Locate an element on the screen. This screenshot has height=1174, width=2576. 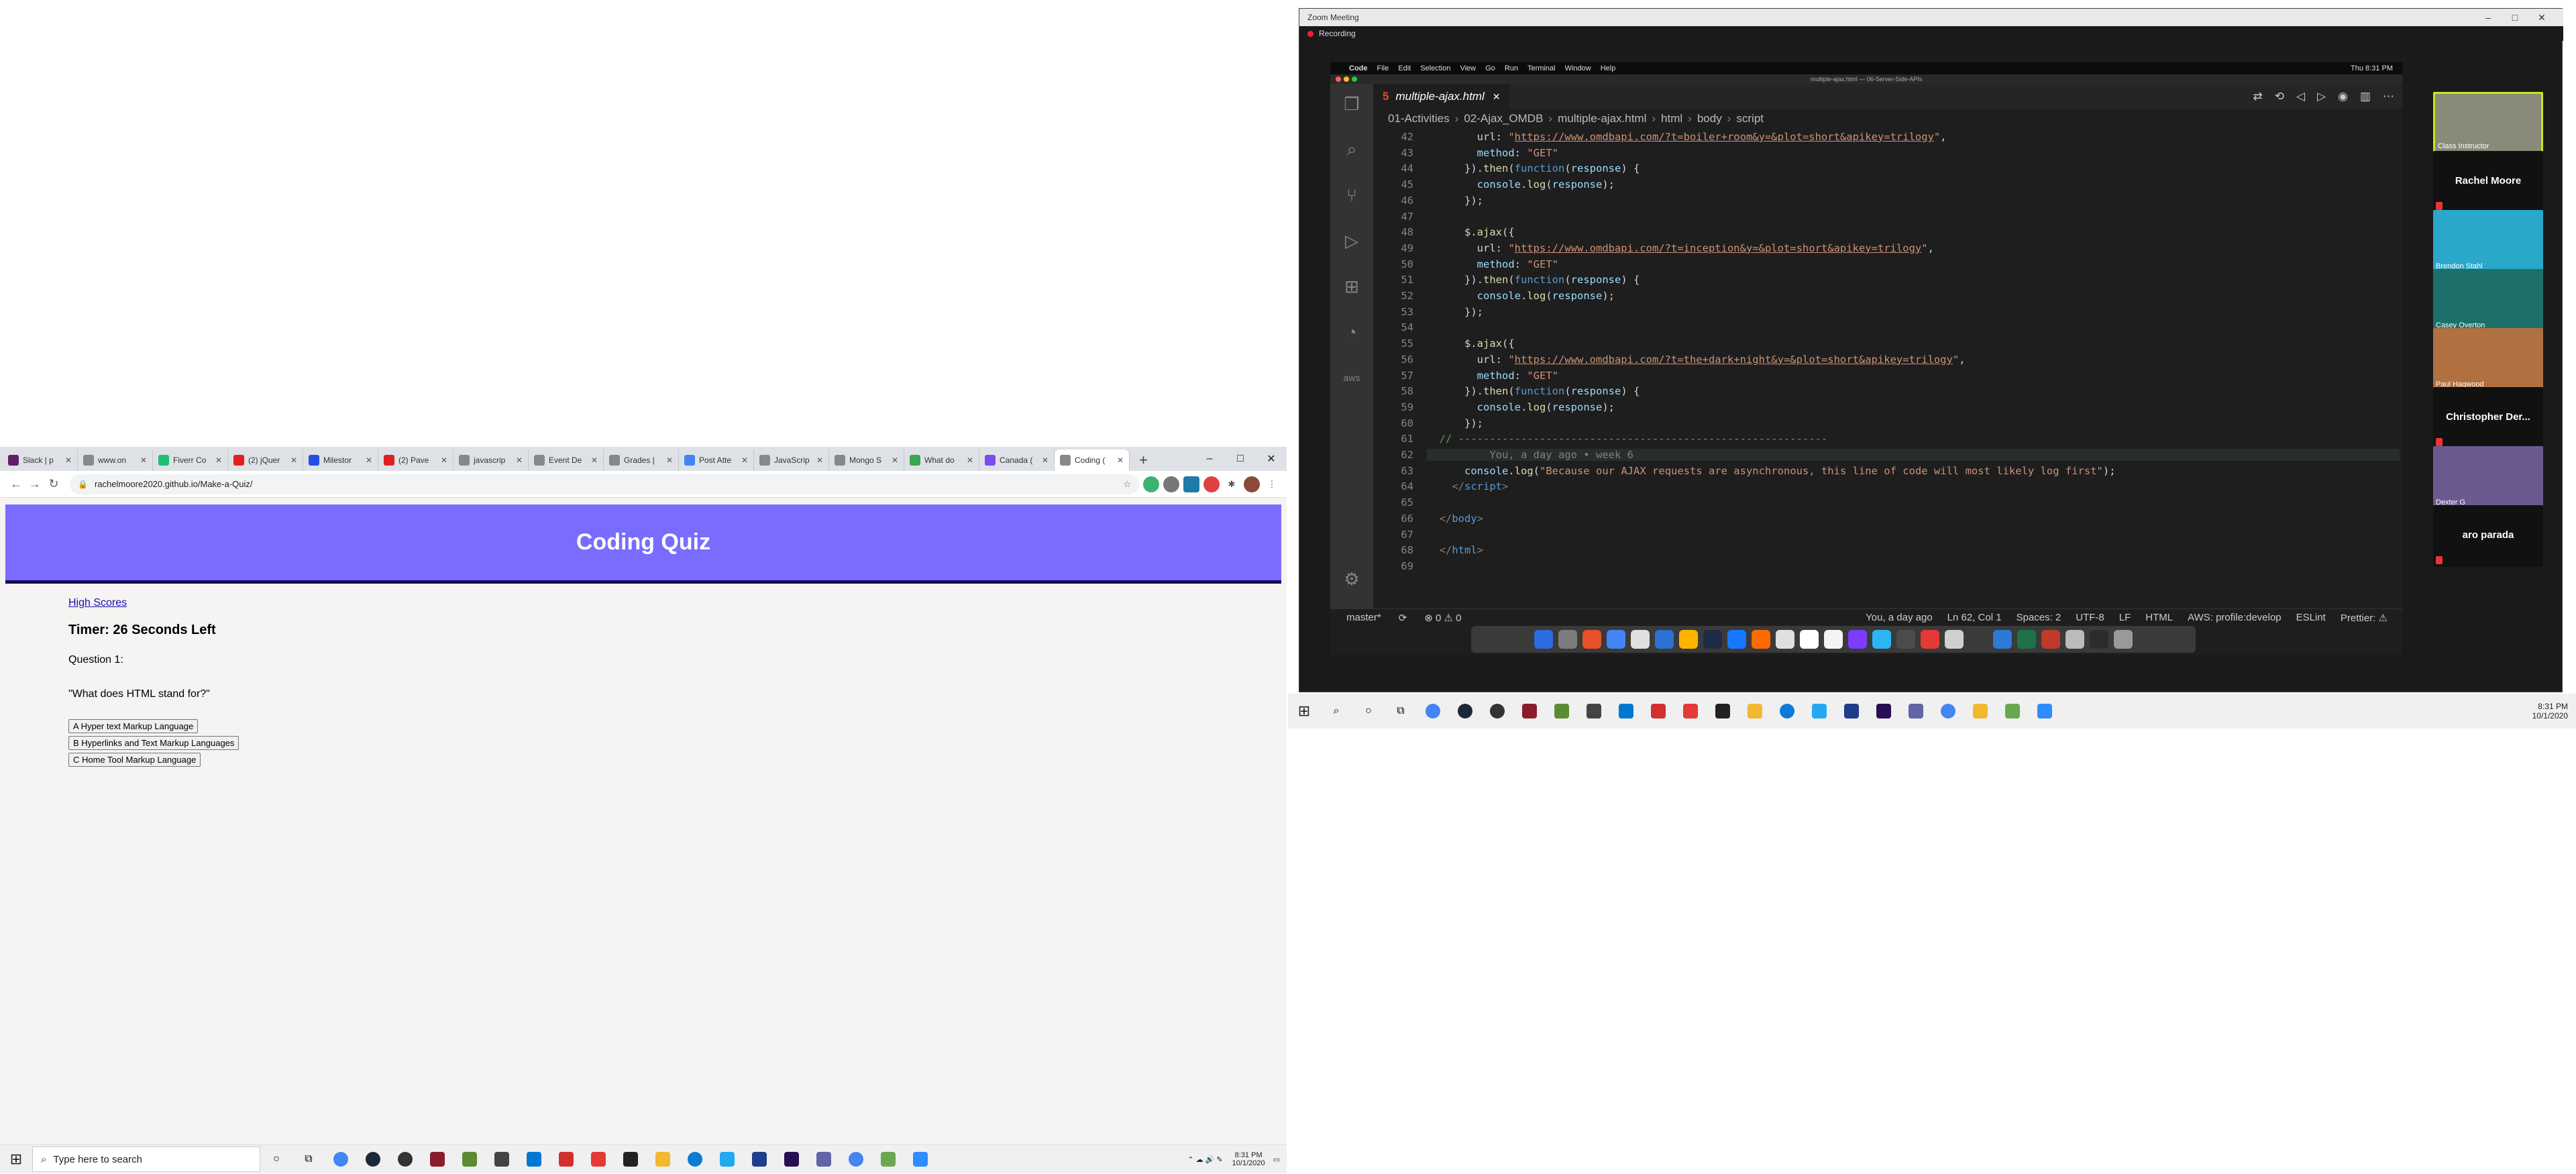
split-editor-icon: ▥ is located at coordinates (2365, 96).